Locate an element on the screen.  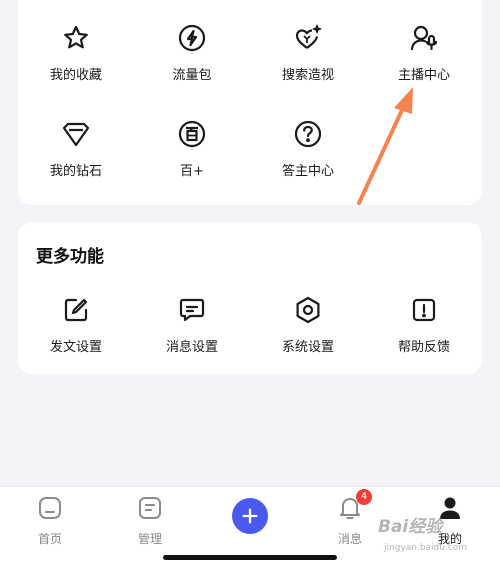
streamer-center-button: 主播中心 is located at coordinates (424, 52).